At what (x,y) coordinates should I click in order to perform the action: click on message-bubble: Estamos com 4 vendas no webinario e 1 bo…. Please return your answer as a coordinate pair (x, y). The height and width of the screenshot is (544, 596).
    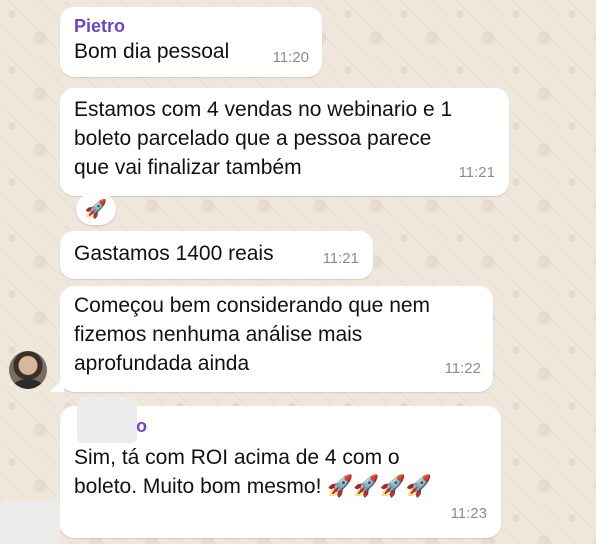
    Looking at the image, I should click on (284, 142).